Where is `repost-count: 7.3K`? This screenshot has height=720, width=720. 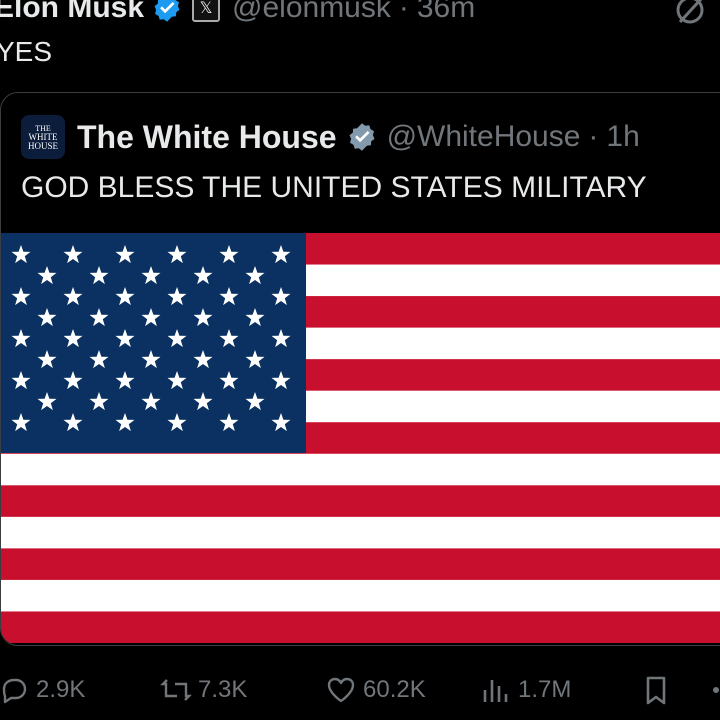 repost-count: 7.3K is located at coordinates (223, 689).